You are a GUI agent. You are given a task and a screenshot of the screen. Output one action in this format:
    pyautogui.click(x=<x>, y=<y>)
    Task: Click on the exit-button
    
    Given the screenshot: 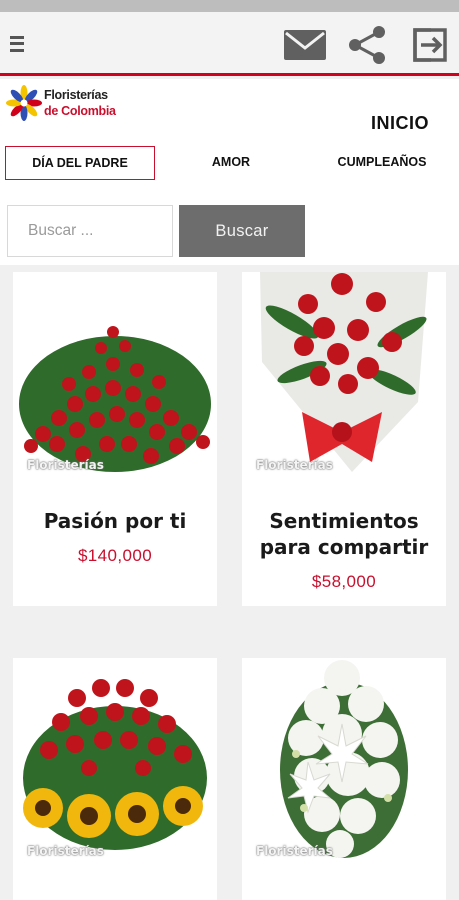 What is the action you would take?
    pyautogui.click(x=429, y=45)
    